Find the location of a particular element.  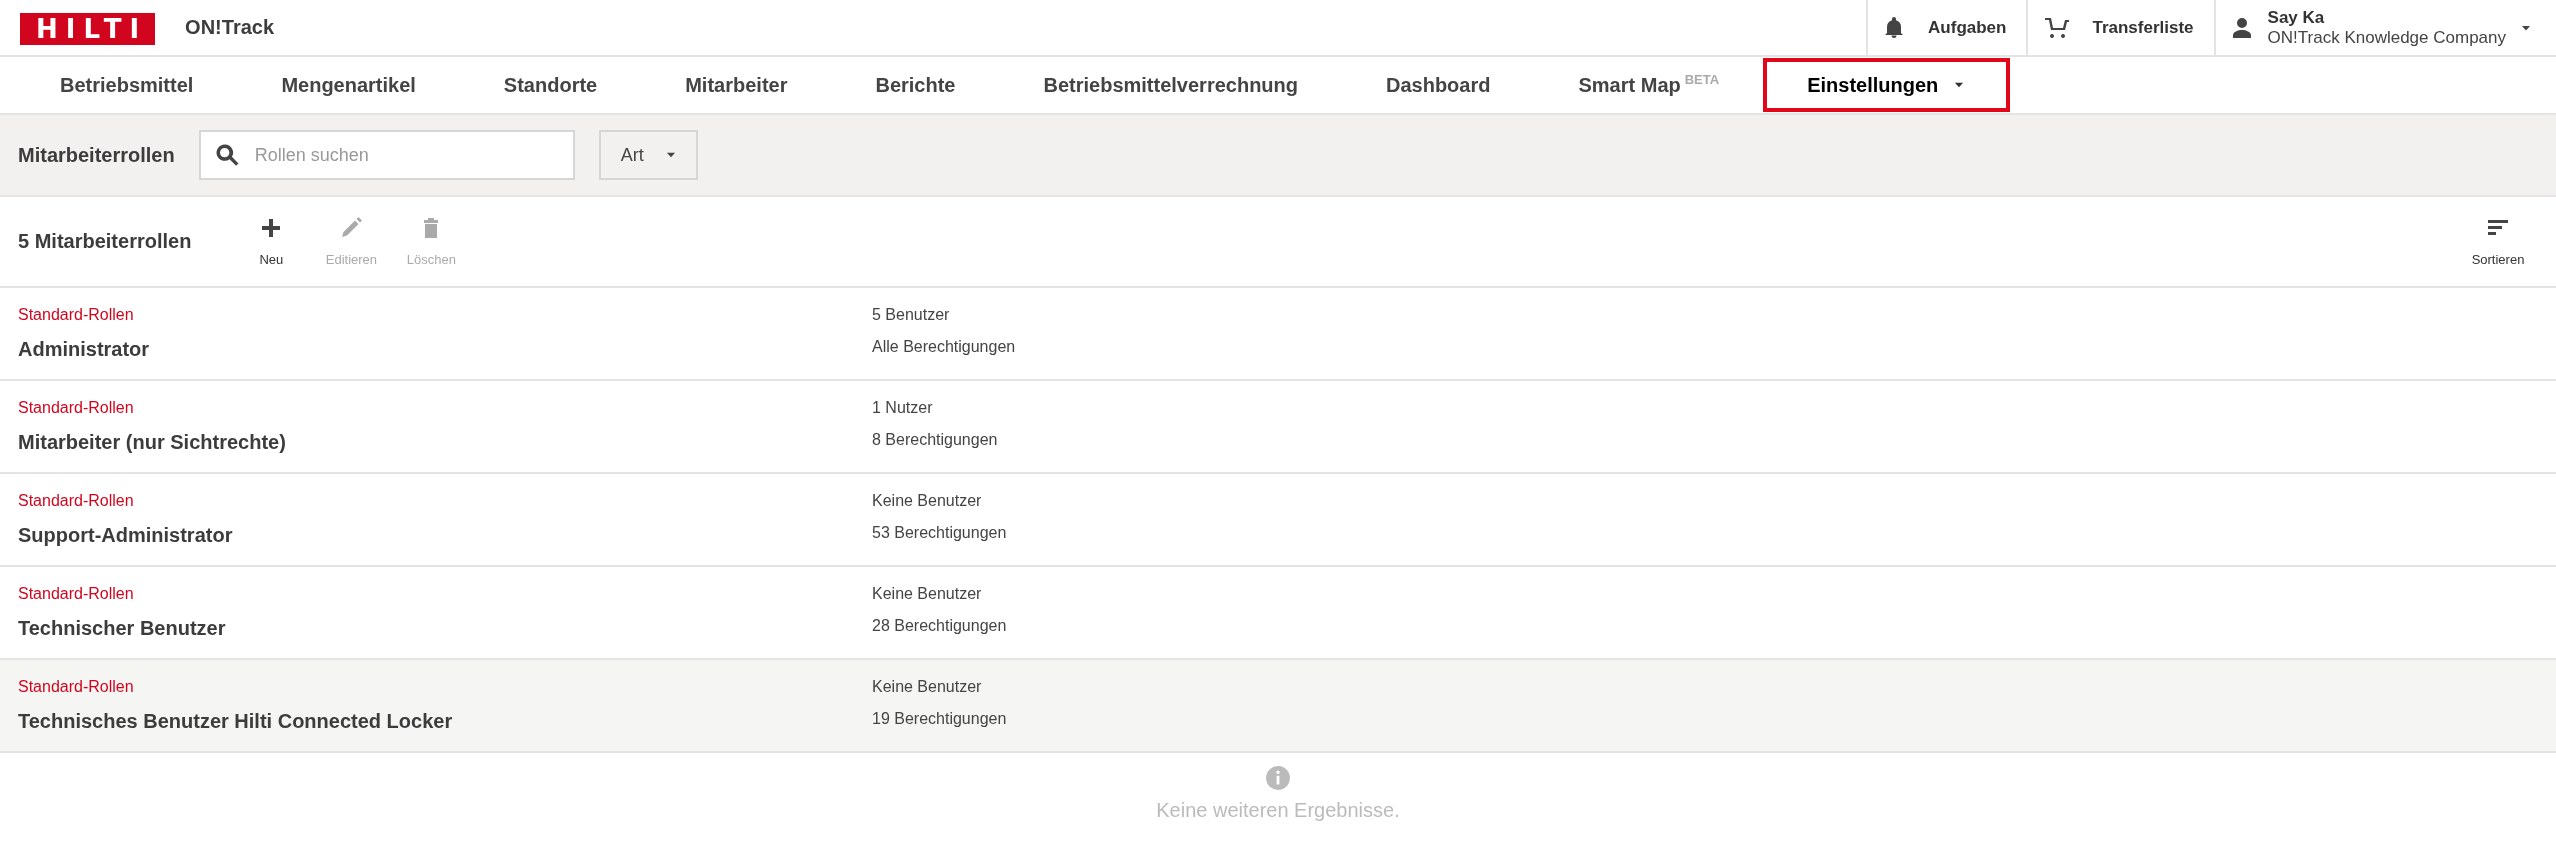

permission-count: 28 Berechtigungen is located at coordinates (940, 626).